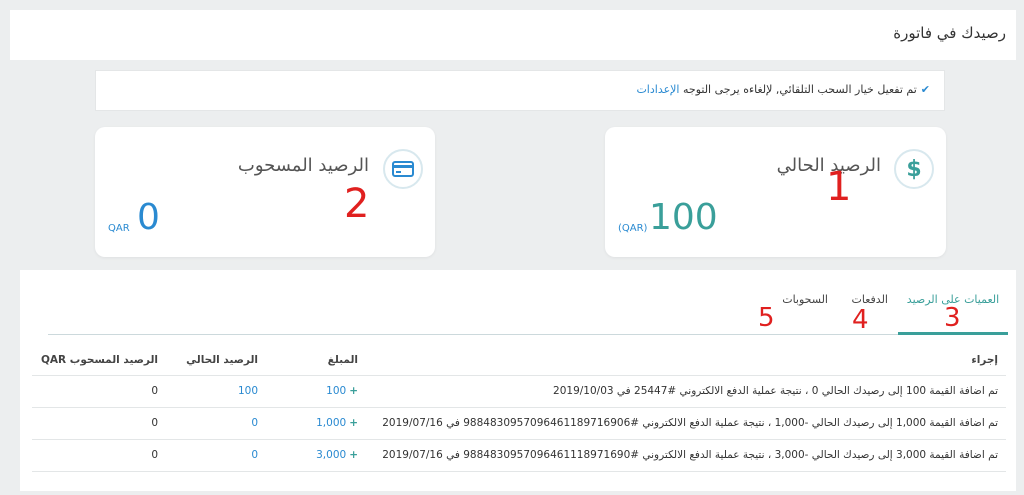  I want to click on page-title: رصيدك في فاتورة, so click(949, 33).